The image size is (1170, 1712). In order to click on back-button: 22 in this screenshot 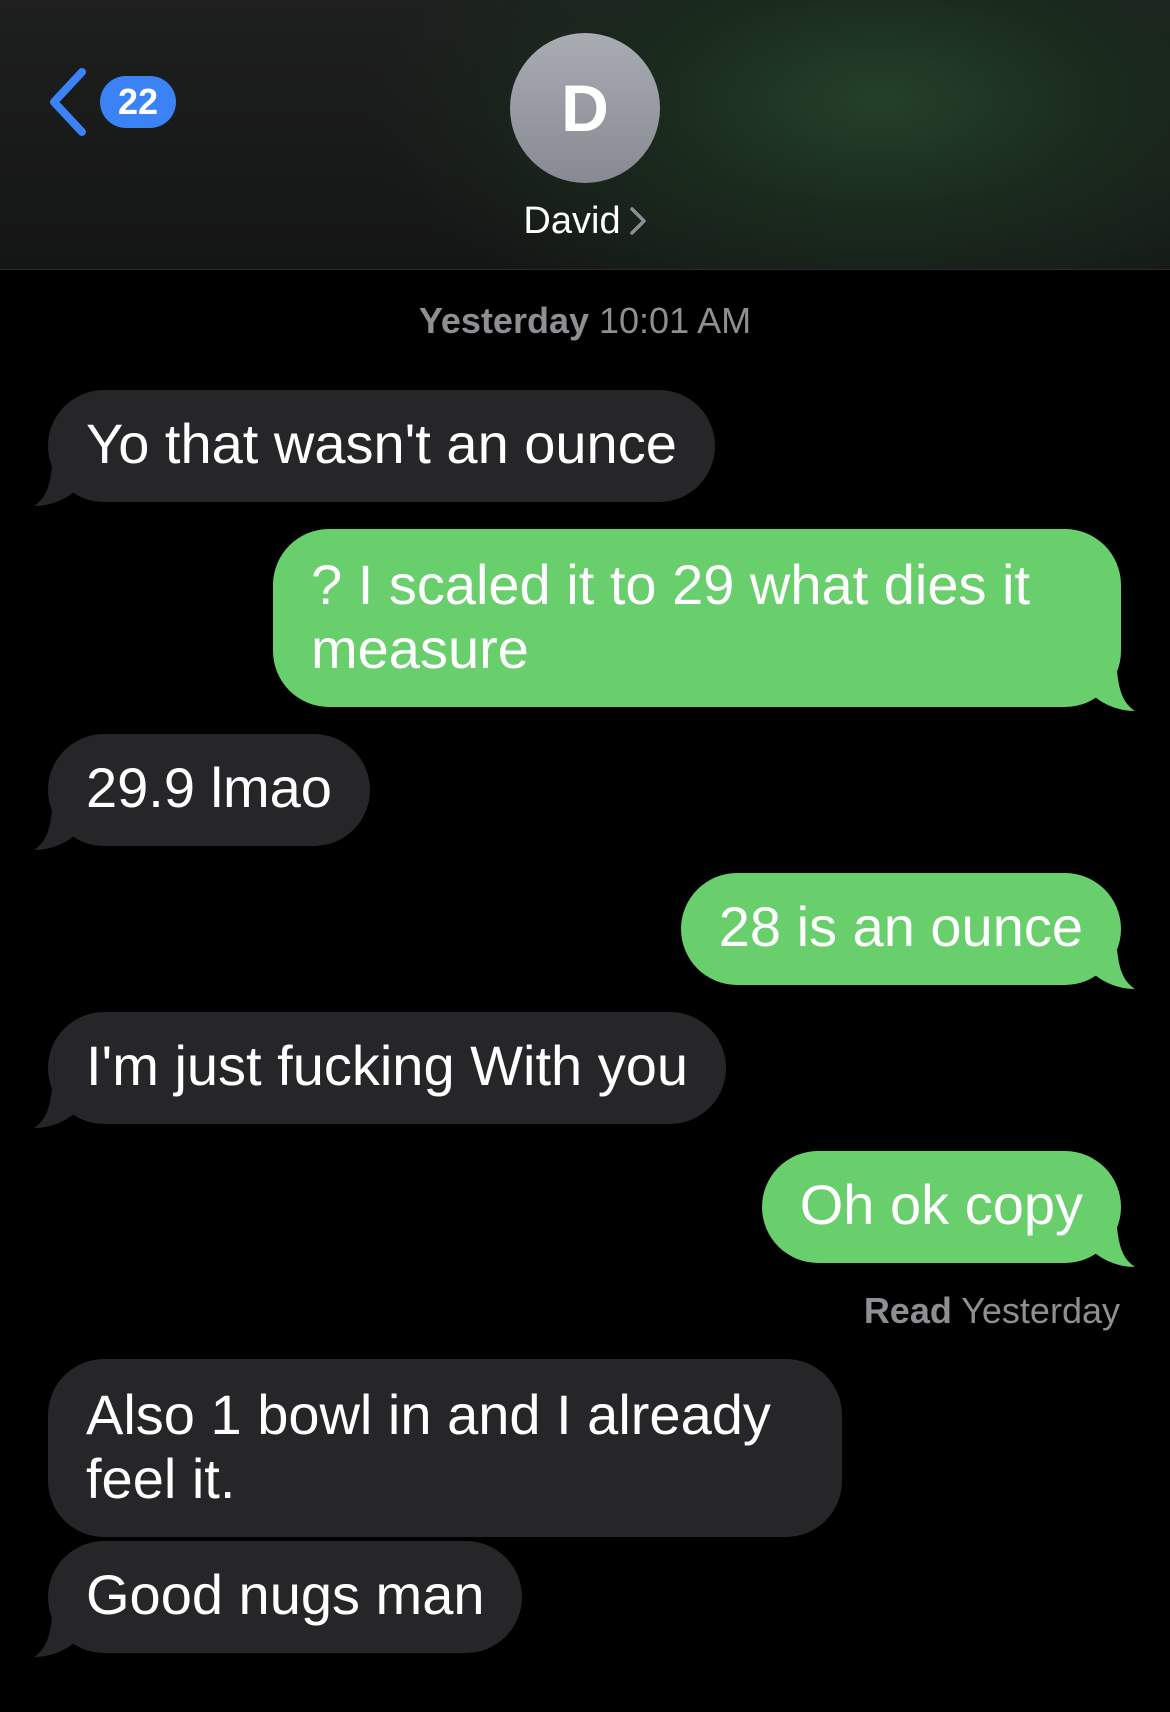, I will do `click(121, 102)`.